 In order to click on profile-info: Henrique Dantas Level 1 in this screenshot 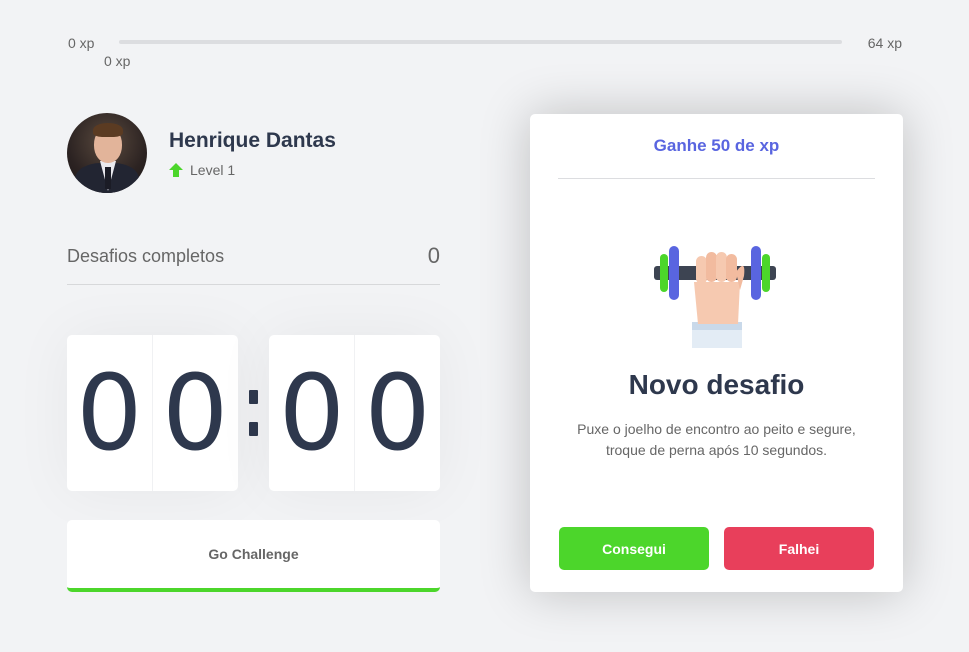, I will do `click(252, 153)`.